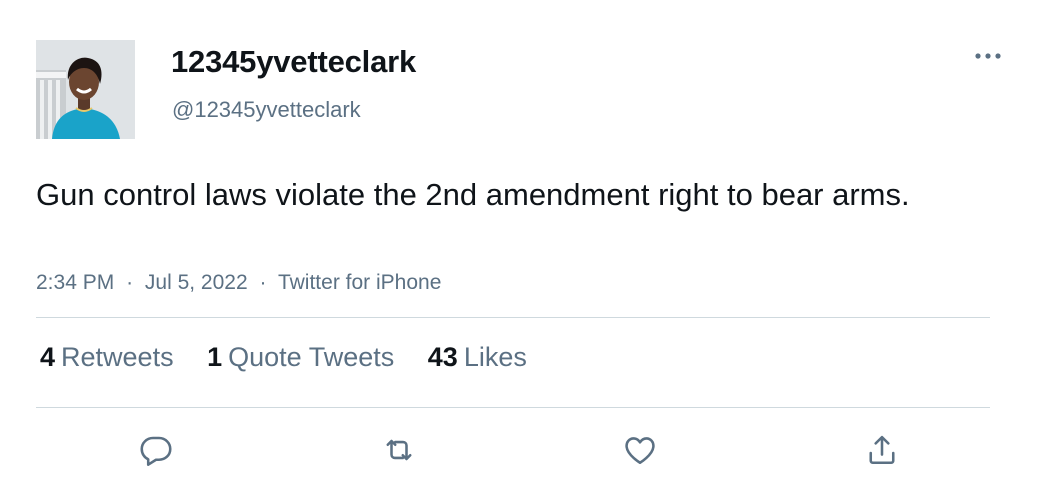 Image resolution: width=1050 pixels, height=480 pixels. I want to click on like-button, so click(640, 450).